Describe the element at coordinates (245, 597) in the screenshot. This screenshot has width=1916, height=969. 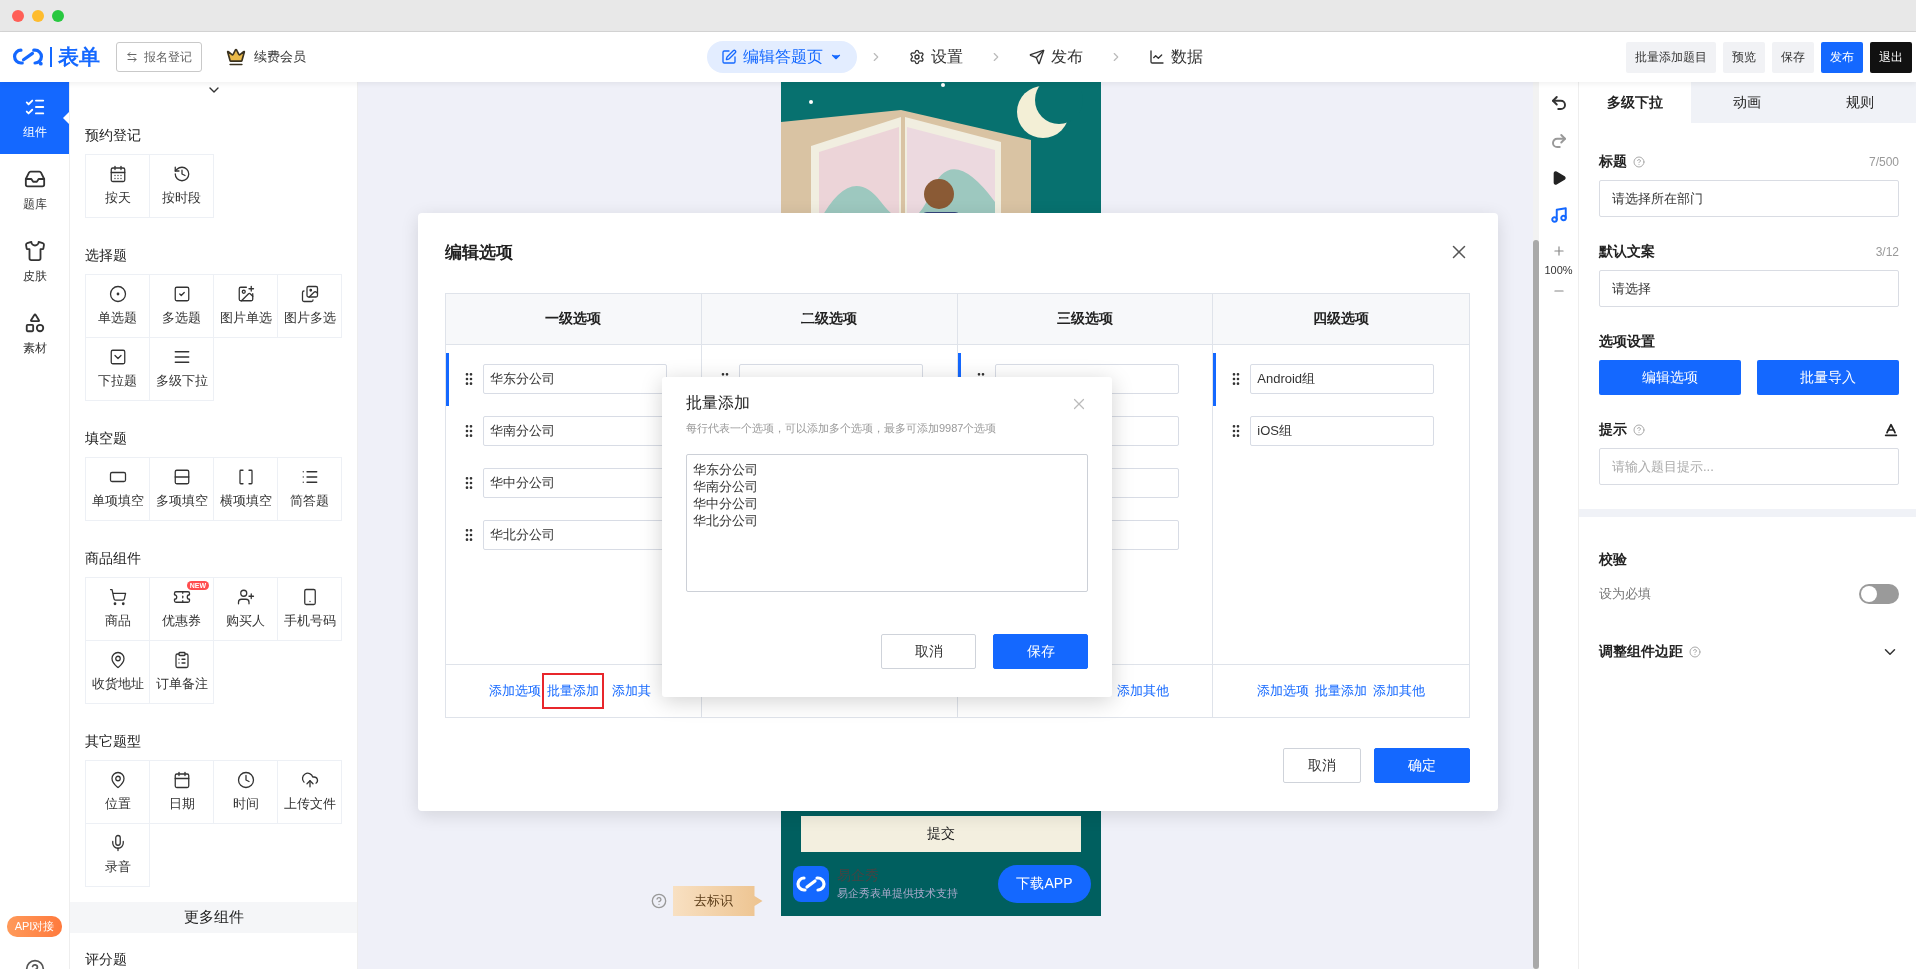
I see `user-plus-icon` at that location.